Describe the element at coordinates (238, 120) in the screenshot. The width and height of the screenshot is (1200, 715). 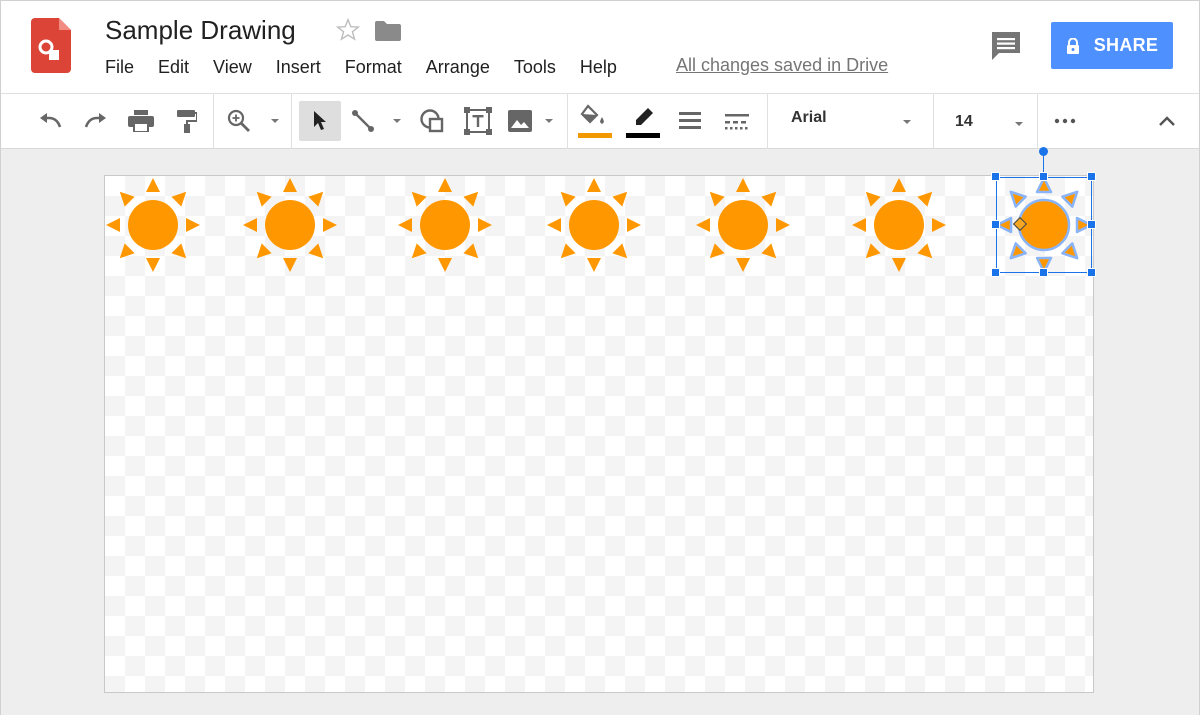
I see `zoom-icon` at that location.